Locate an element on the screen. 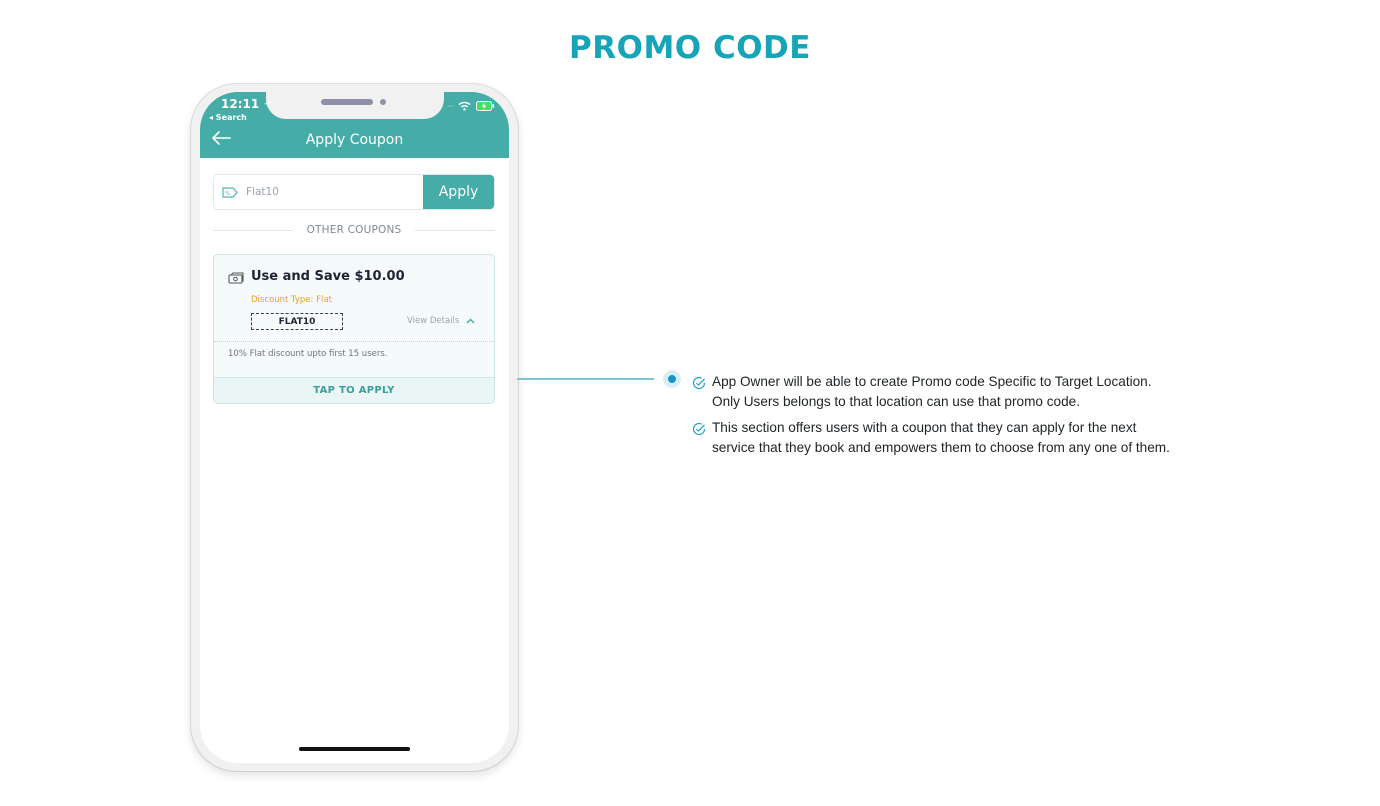  coupon-tag-icon: % is located at coordinates (230, 192).